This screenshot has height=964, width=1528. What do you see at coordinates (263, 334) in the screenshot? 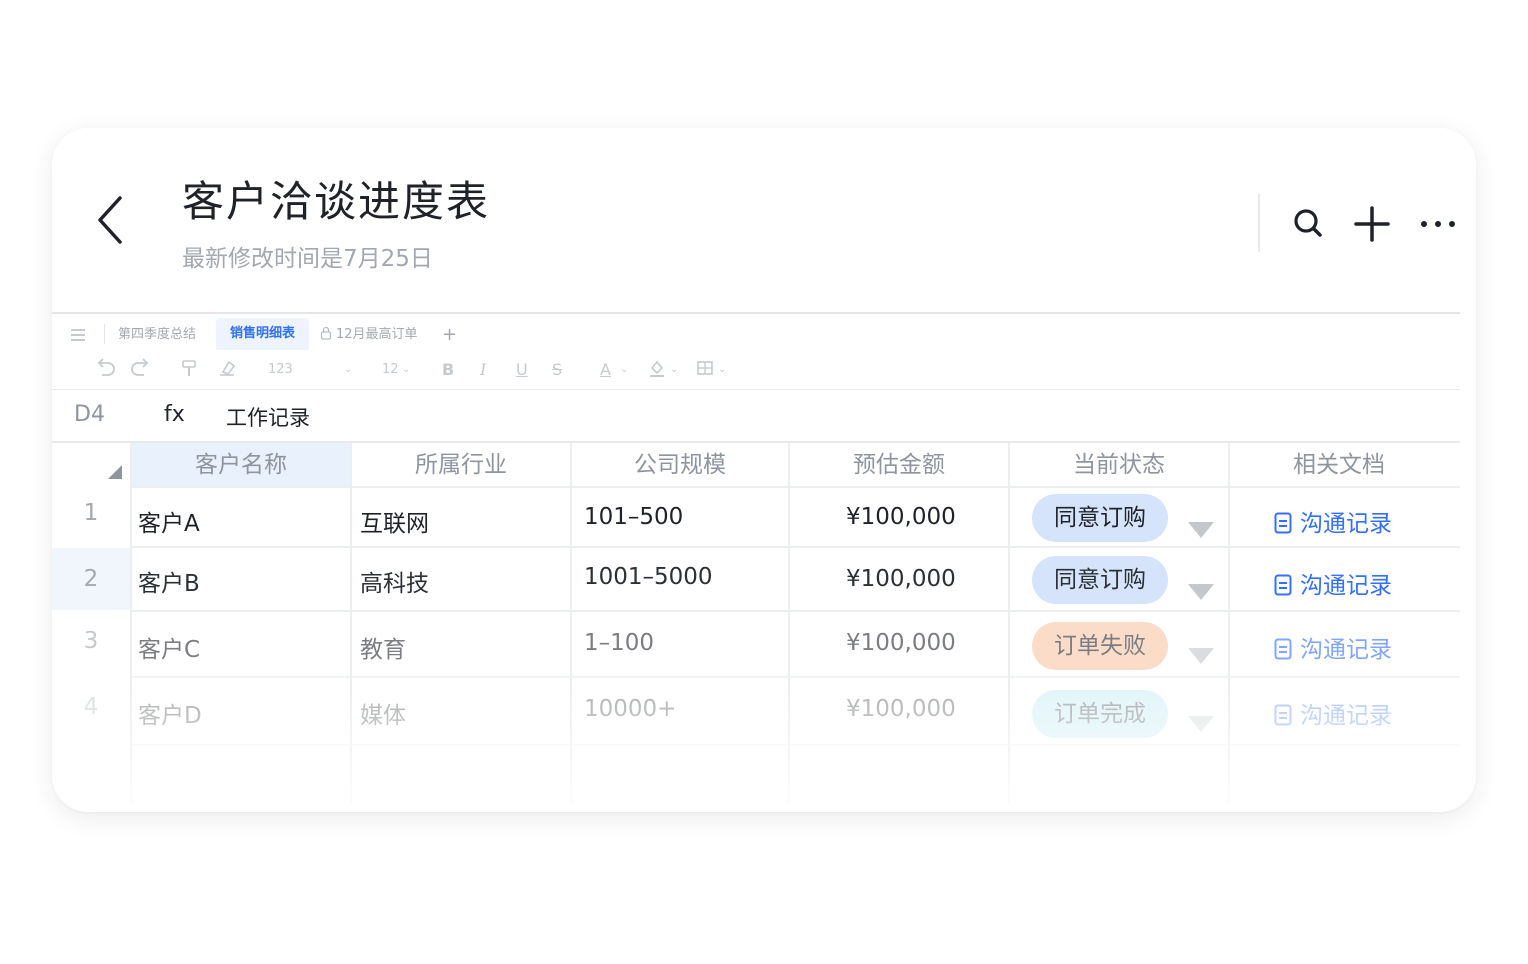
I see `tab-sales-detail: 销售明细表` at bounding box center [263, 334].